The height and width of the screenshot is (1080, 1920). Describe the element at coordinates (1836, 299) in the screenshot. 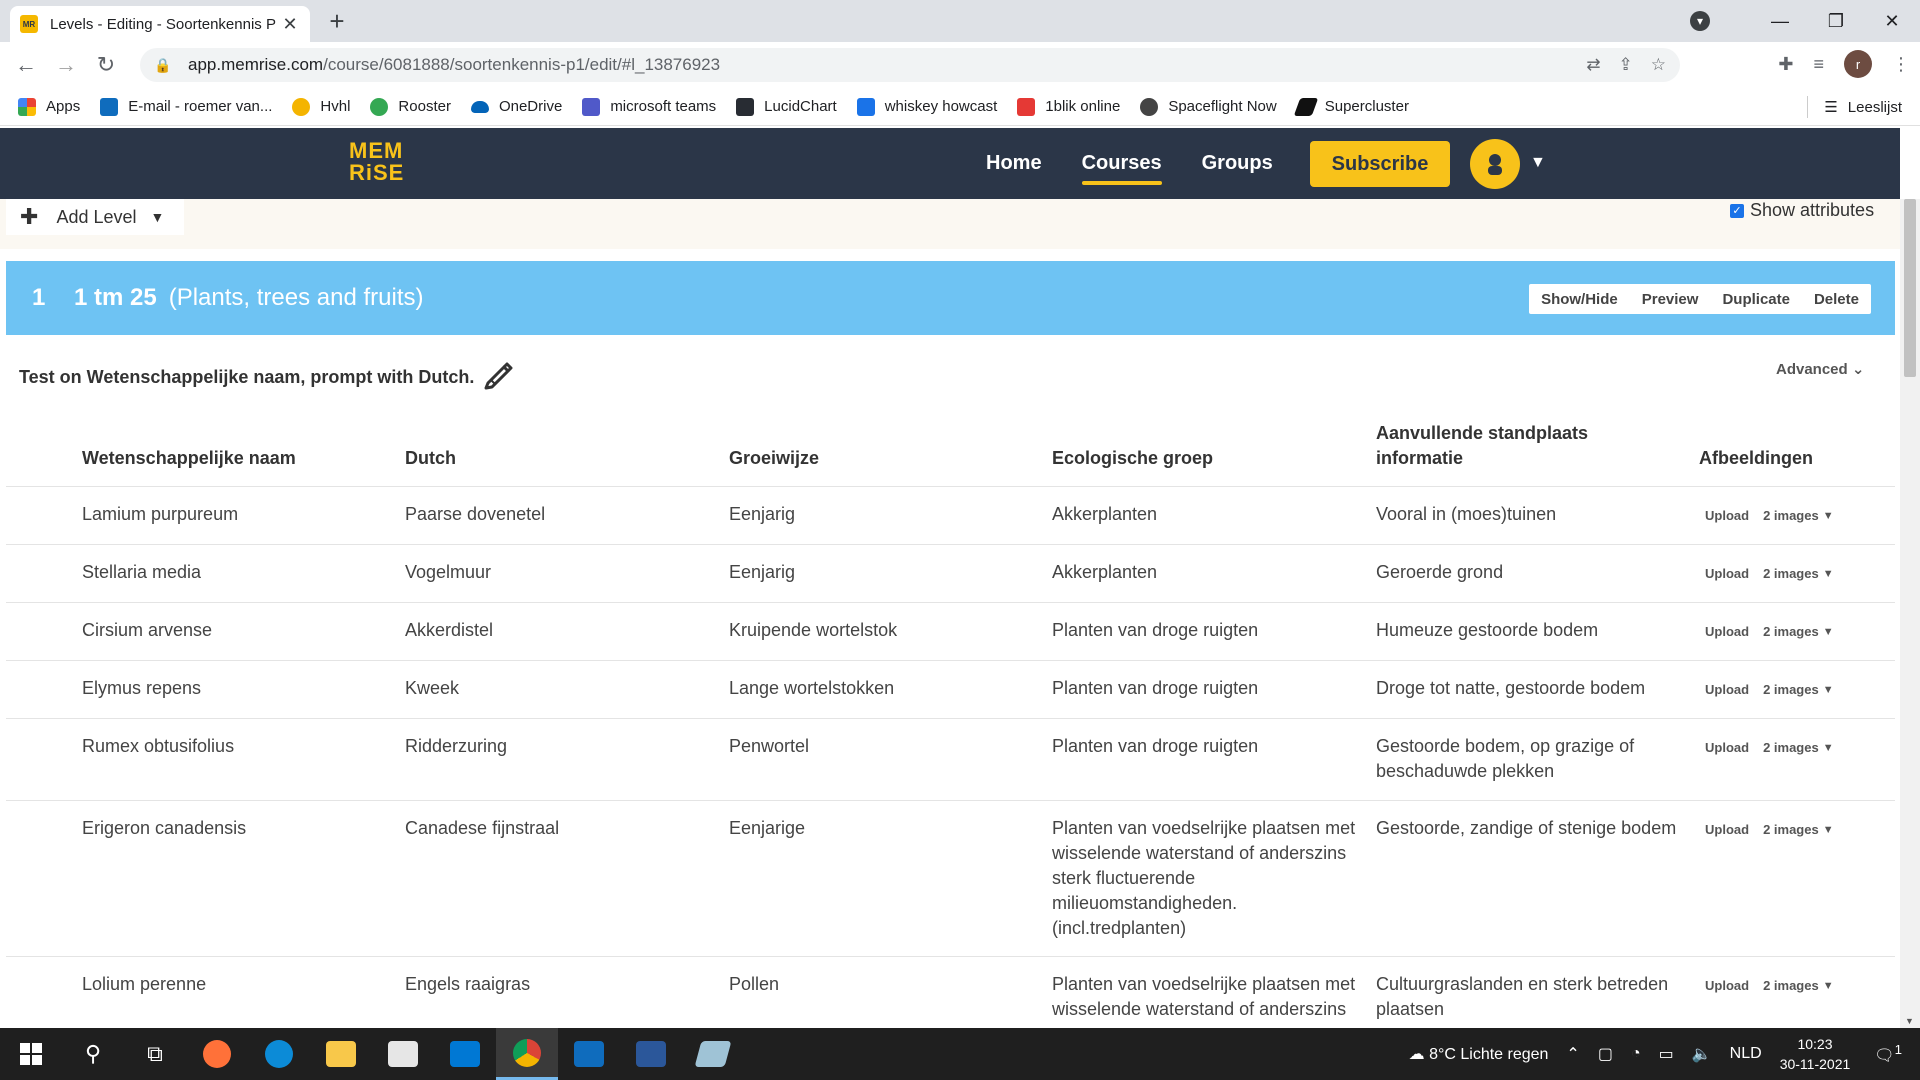

I see `delete-button: Delete` at that location.